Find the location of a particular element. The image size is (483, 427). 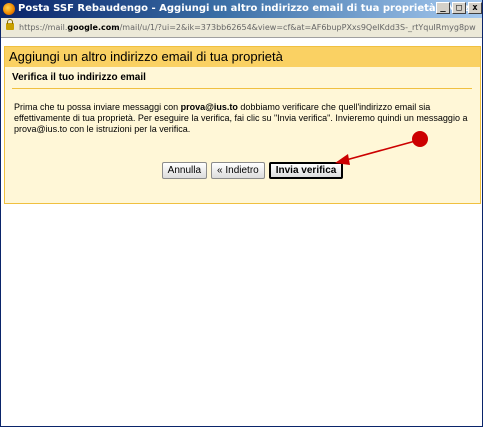

maximize-button: □ is located at coordinates (459, 8).